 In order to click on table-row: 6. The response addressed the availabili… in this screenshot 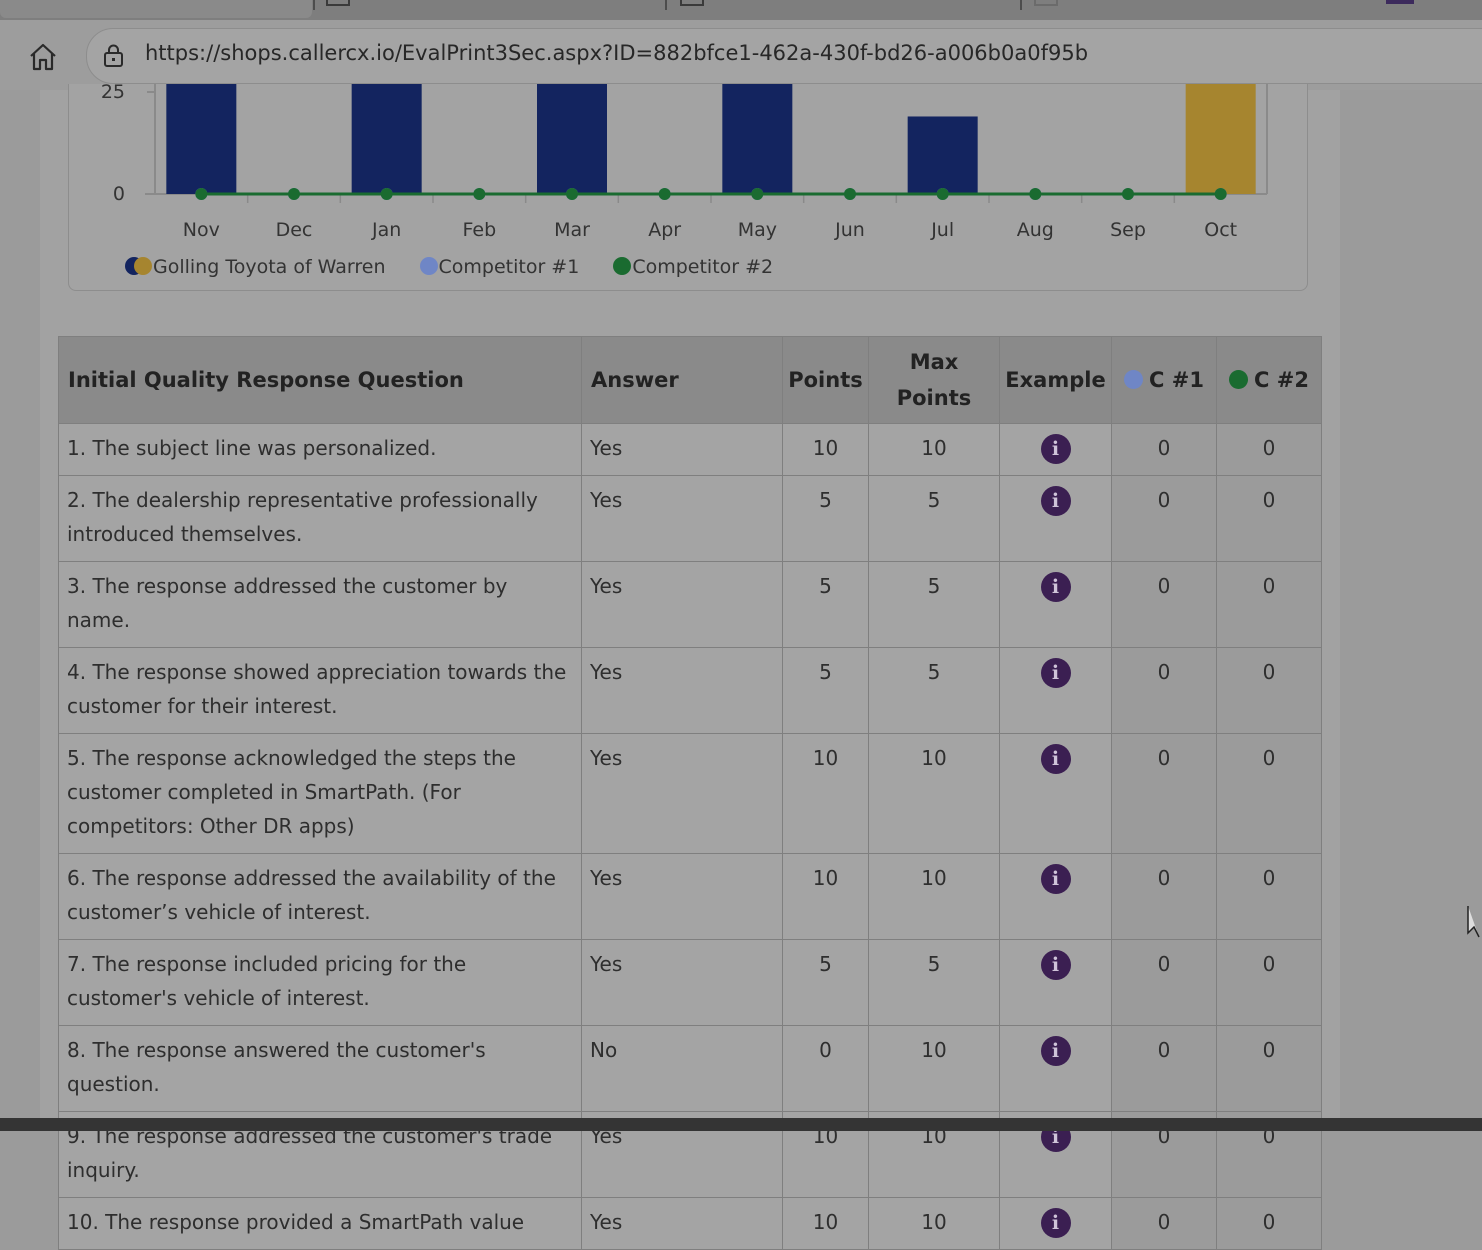, I will do `click(690, 896)`.